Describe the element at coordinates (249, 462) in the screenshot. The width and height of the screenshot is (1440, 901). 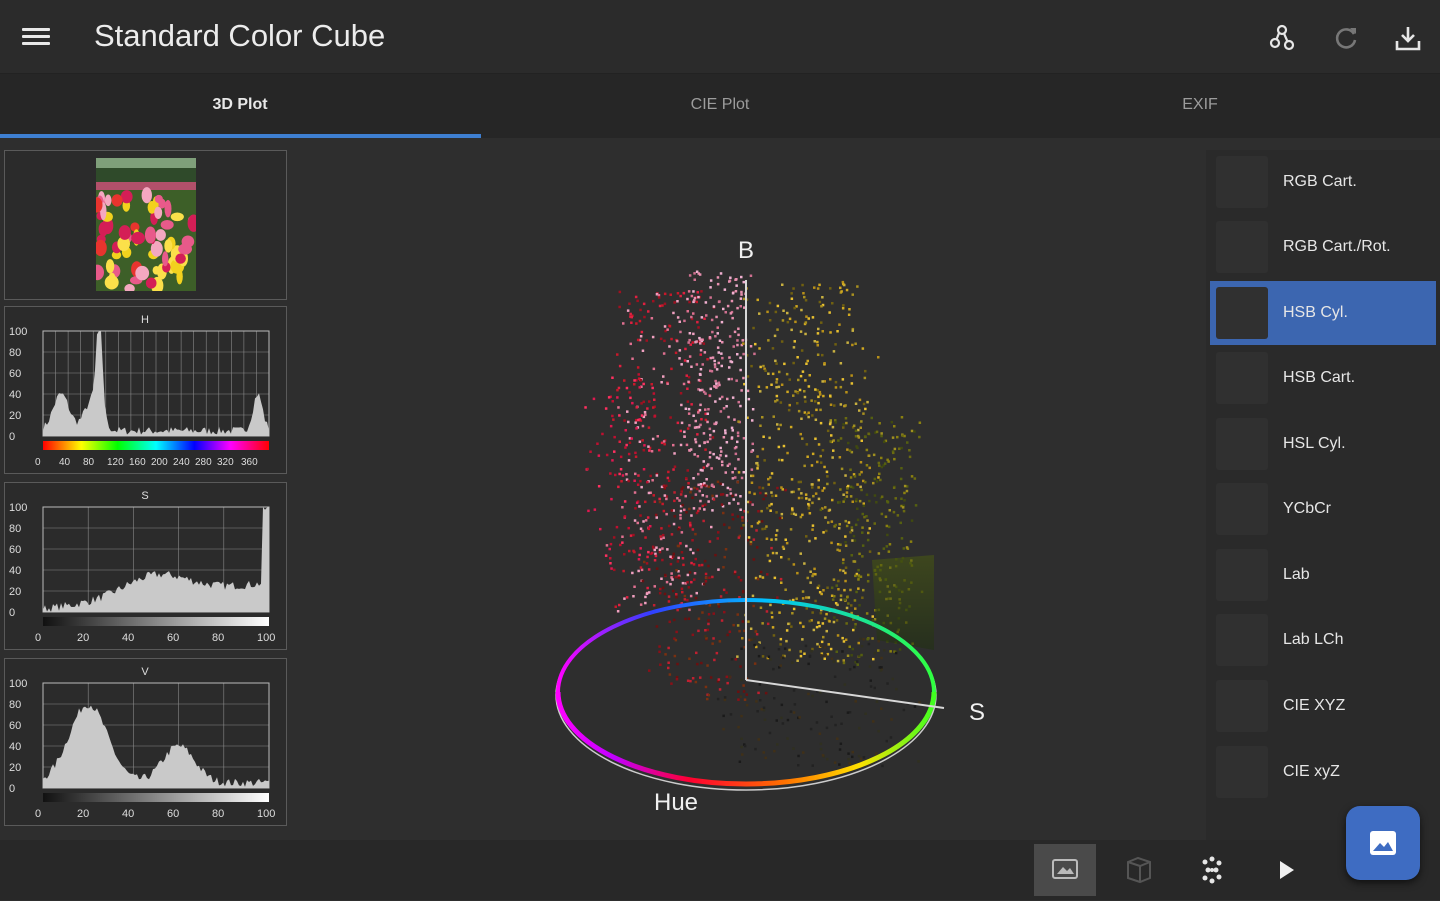
I see `svg-text: 360` at that location.